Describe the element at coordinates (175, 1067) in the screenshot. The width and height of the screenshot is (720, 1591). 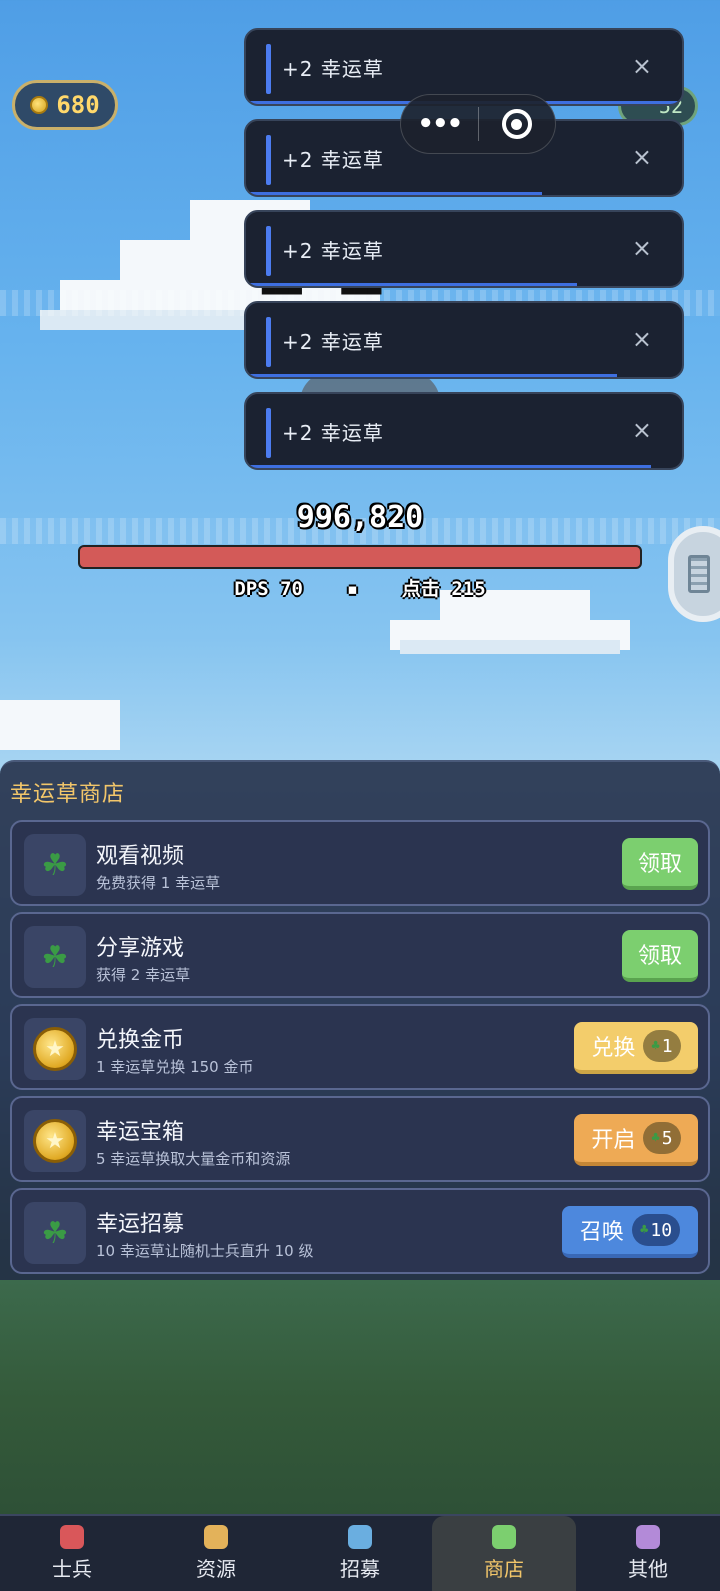
I see `item-description: 1 幸运草兑换 150 金币` at that location.